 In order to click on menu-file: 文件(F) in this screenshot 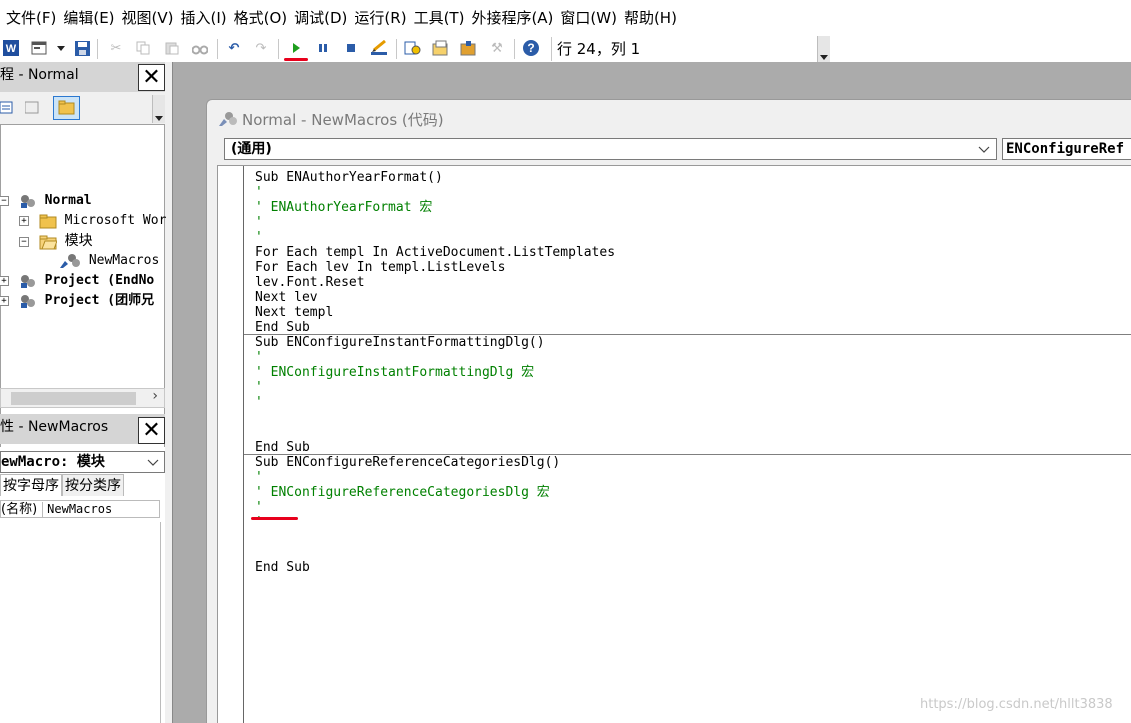, I will do `click(28, 18)`.